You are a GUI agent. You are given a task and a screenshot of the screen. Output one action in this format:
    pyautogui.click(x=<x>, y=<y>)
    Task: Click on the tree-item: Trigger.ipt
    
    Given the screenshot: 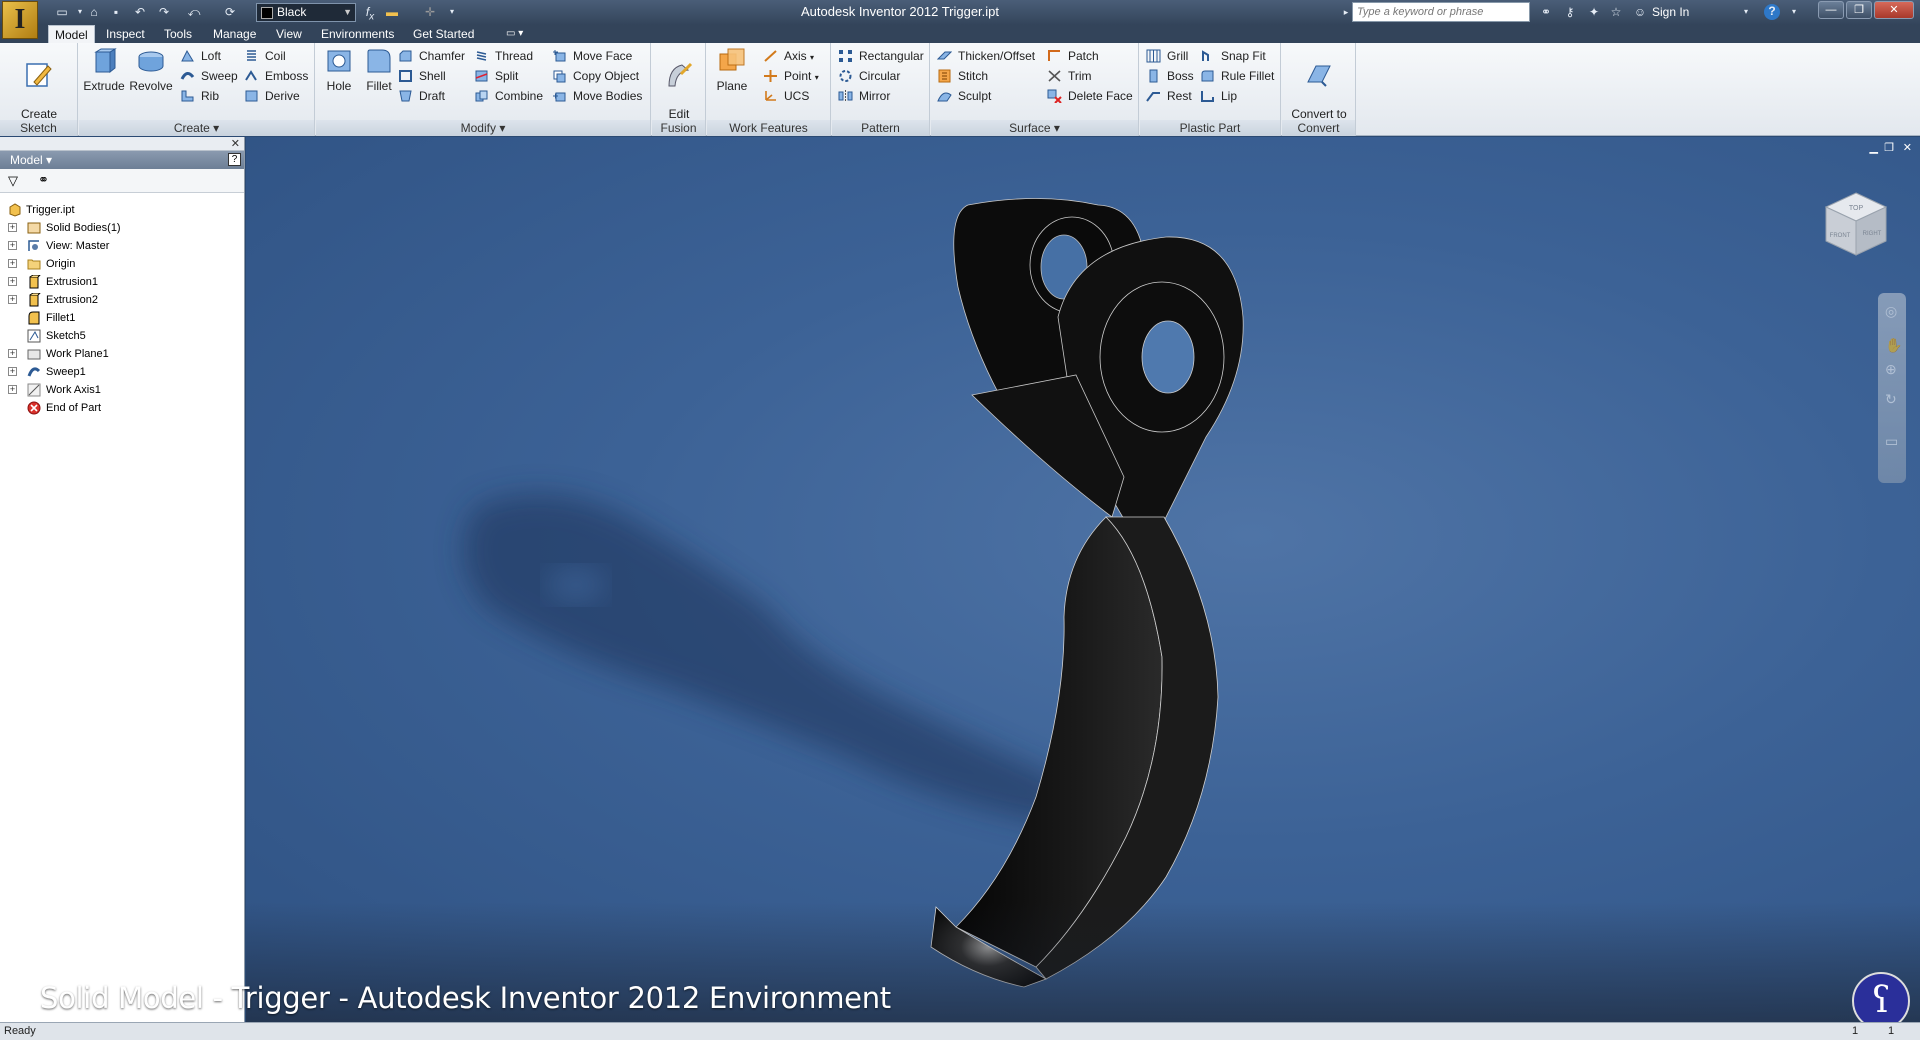 What is the action you would take?
    pyautogui.click(x=122, y=210)
    